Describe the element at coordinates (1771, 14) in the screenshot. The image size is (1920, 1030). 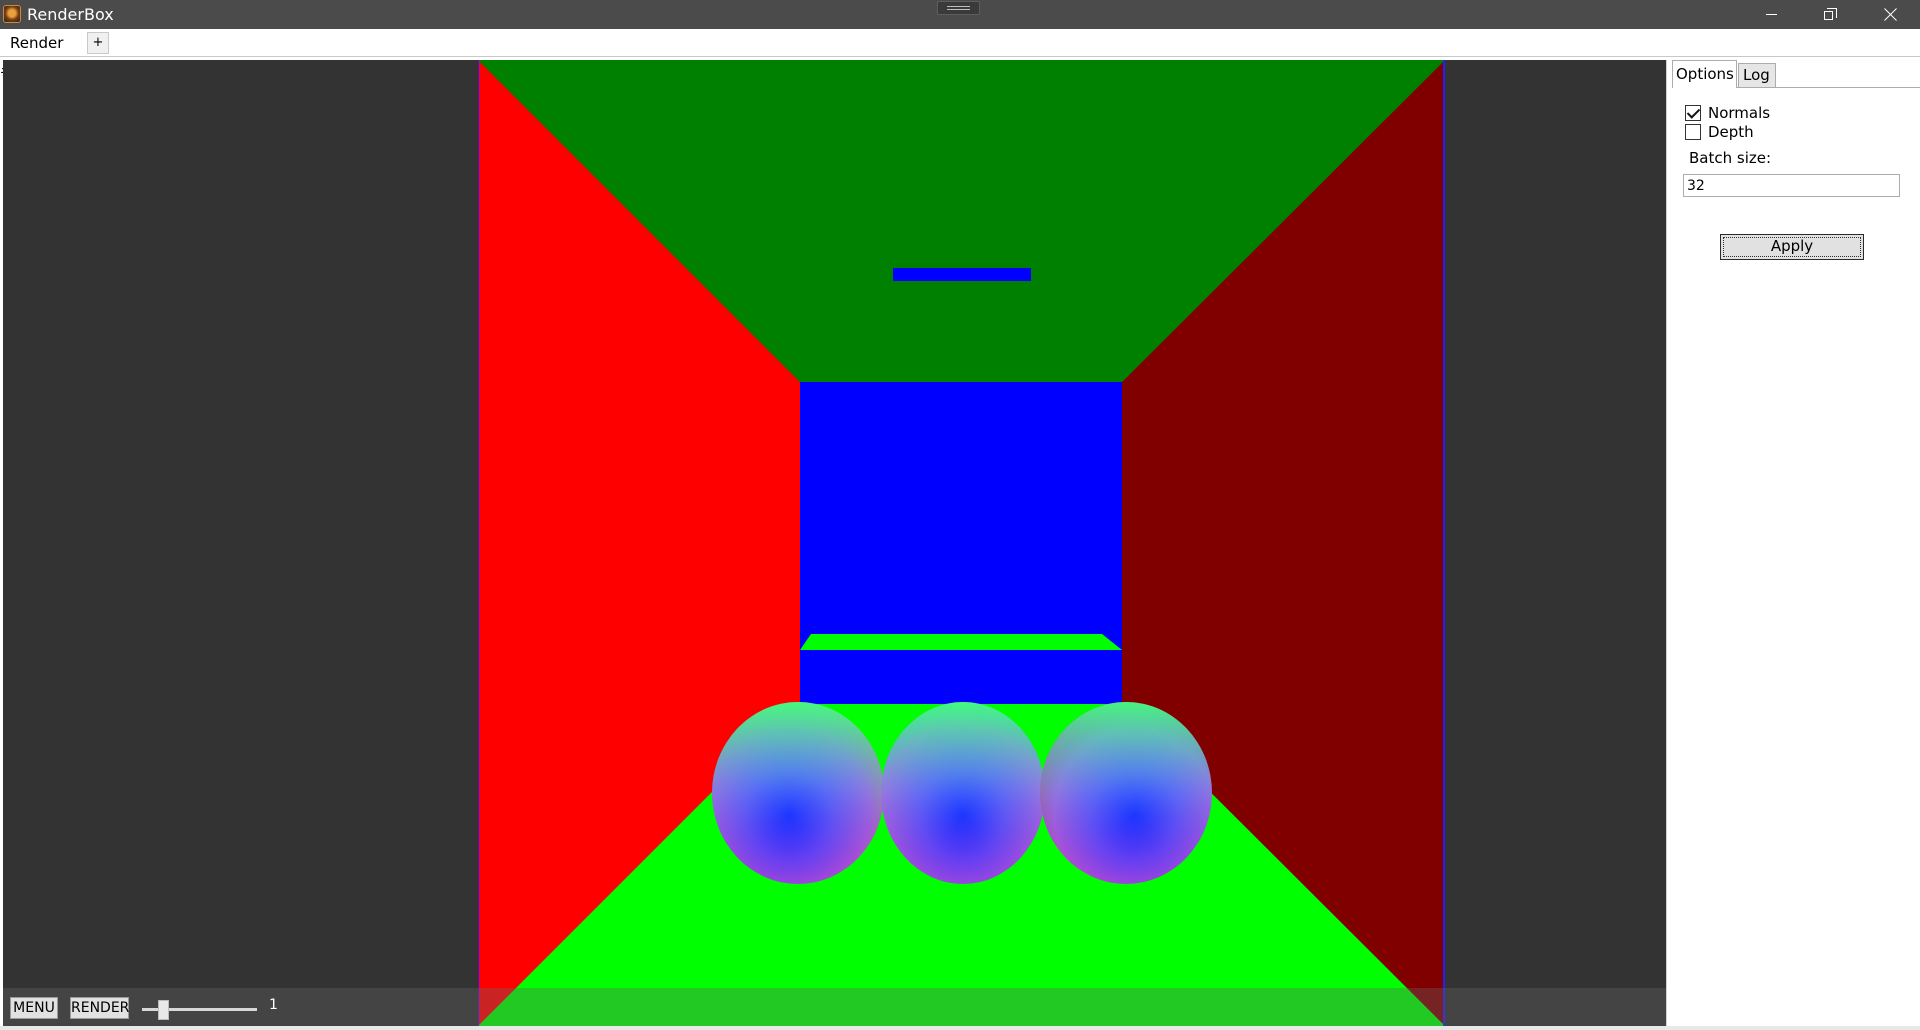
I see `minimize-icon` at that location.